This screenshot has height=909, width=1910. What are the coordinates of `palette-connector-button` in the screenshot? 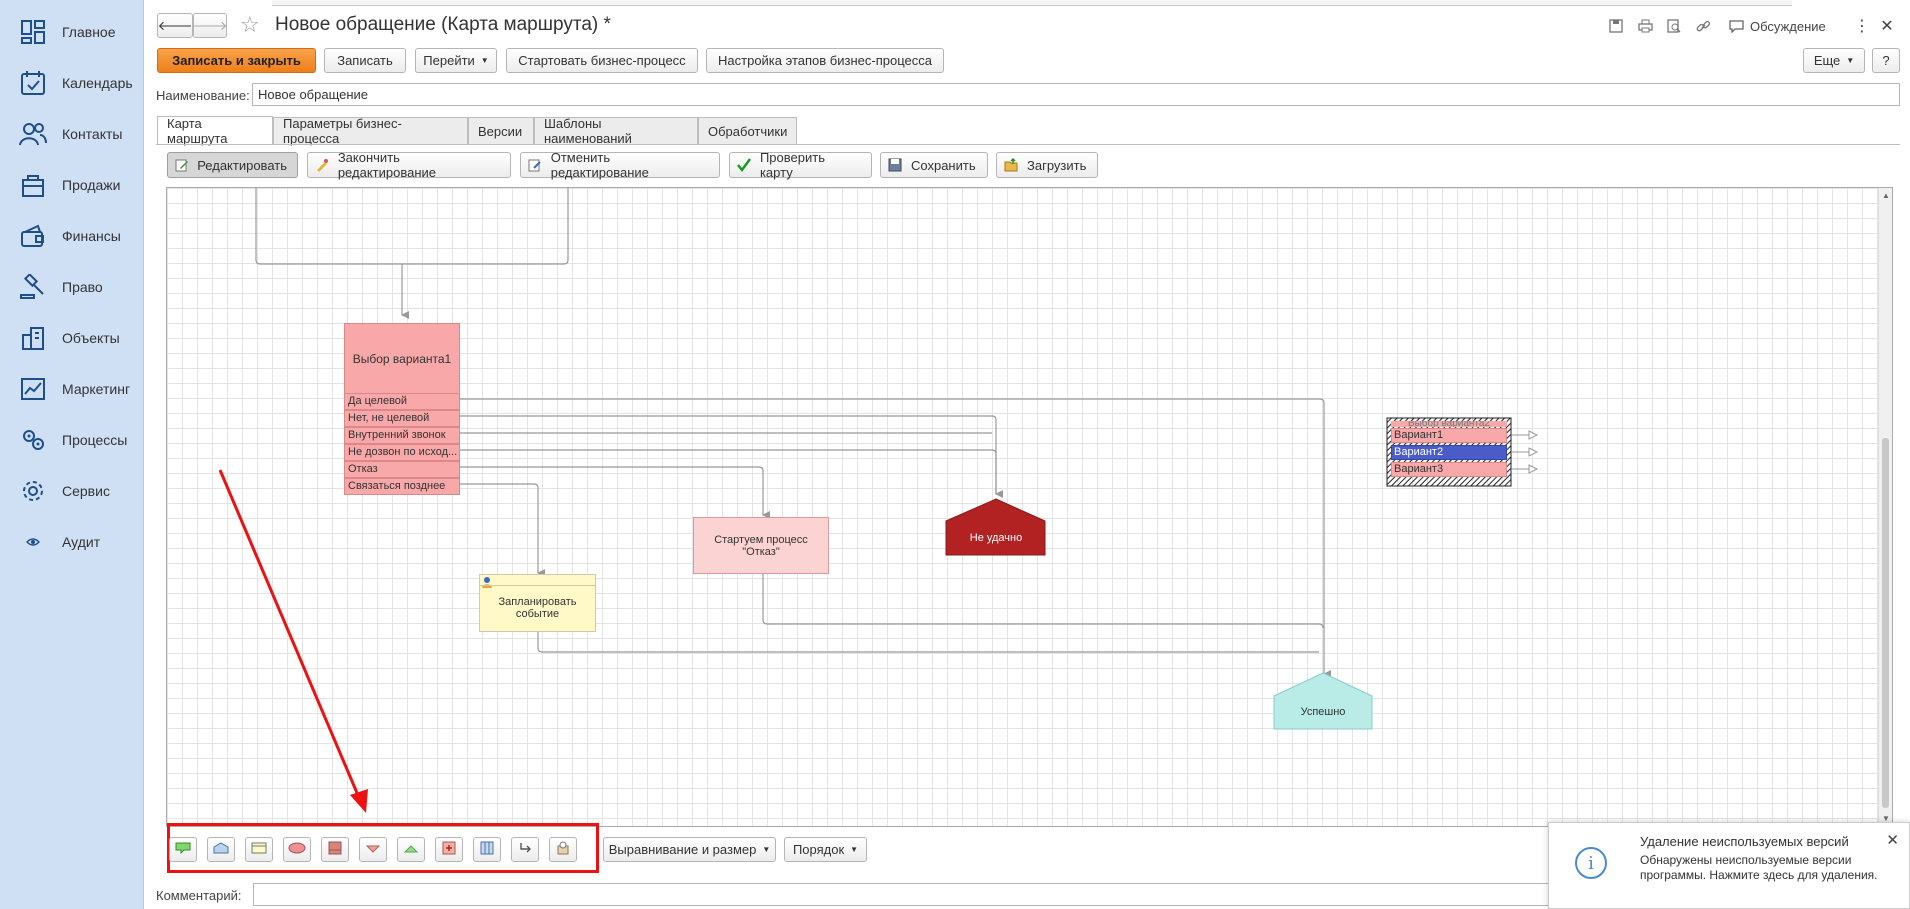 It's located at (525, 849).